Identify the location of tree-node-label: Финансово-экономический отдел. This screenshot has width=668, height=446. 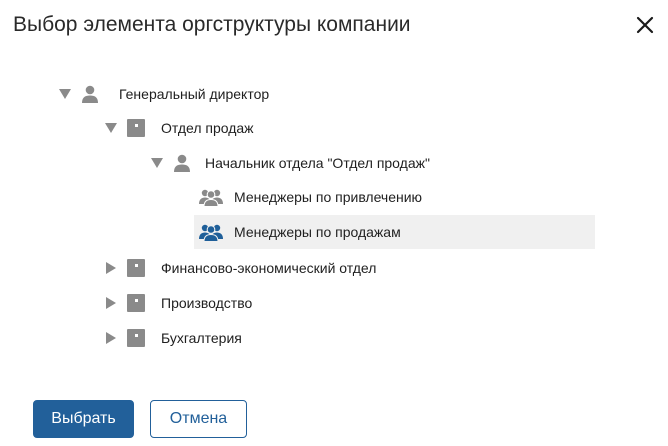
(269, 268).